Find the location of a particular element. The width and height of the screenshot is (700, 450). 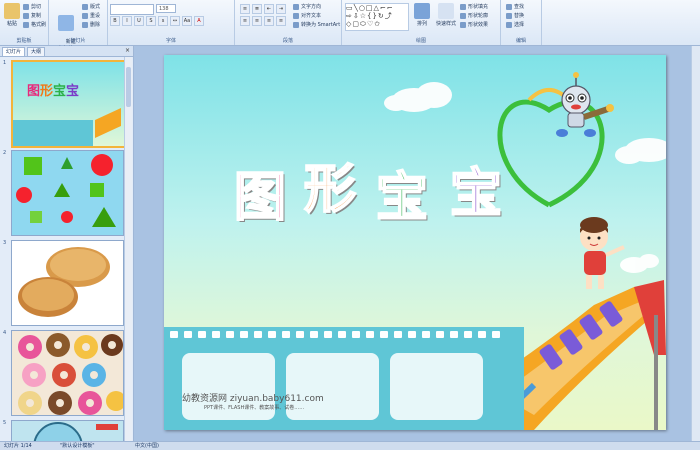

close-icon: × is located at coordinates (127, 50).